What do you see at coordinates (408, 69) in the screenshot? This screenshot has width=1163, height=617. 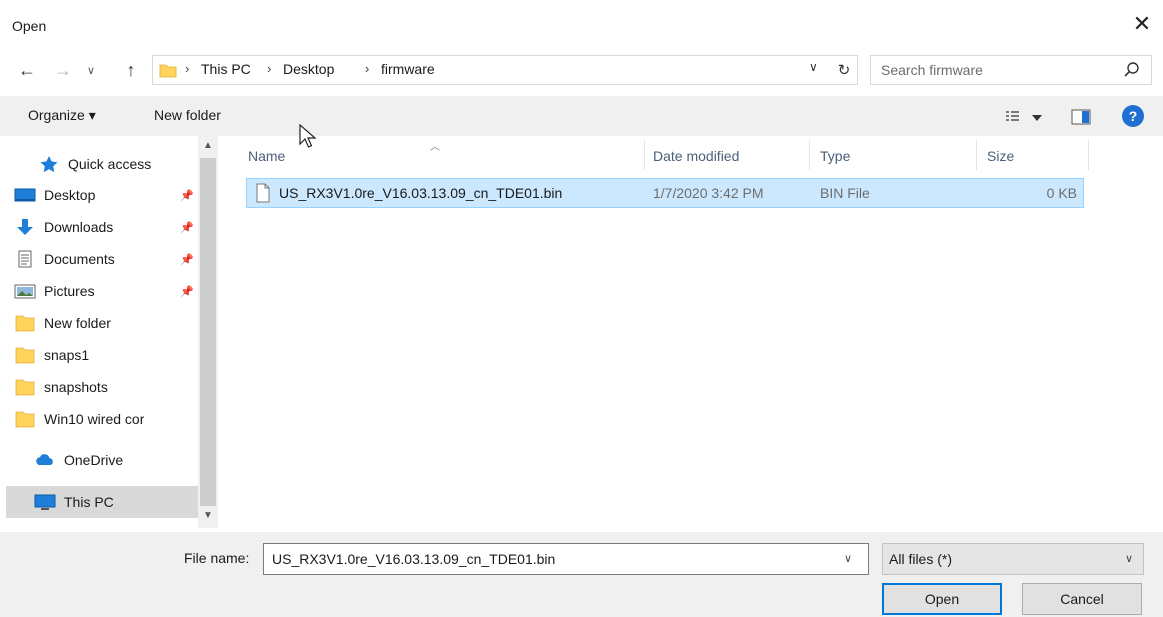 I see `breadcrumb-firmware: firmware` at bounding box center [408, 69].